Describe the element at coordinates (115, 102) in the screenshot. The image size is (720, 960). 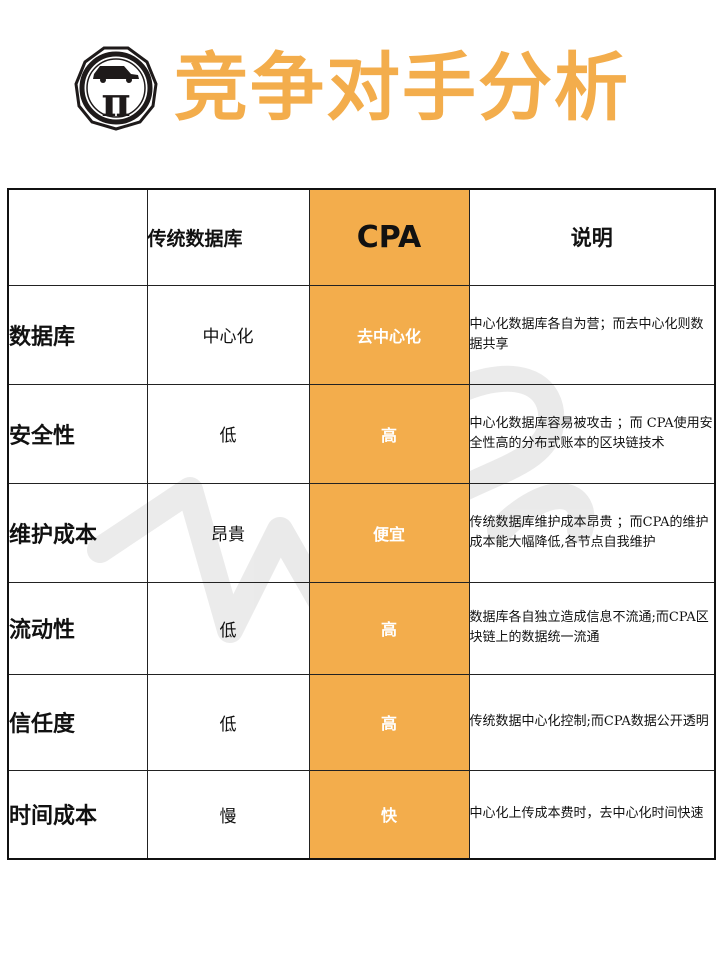
I see `logo-glyph: π` at that location.